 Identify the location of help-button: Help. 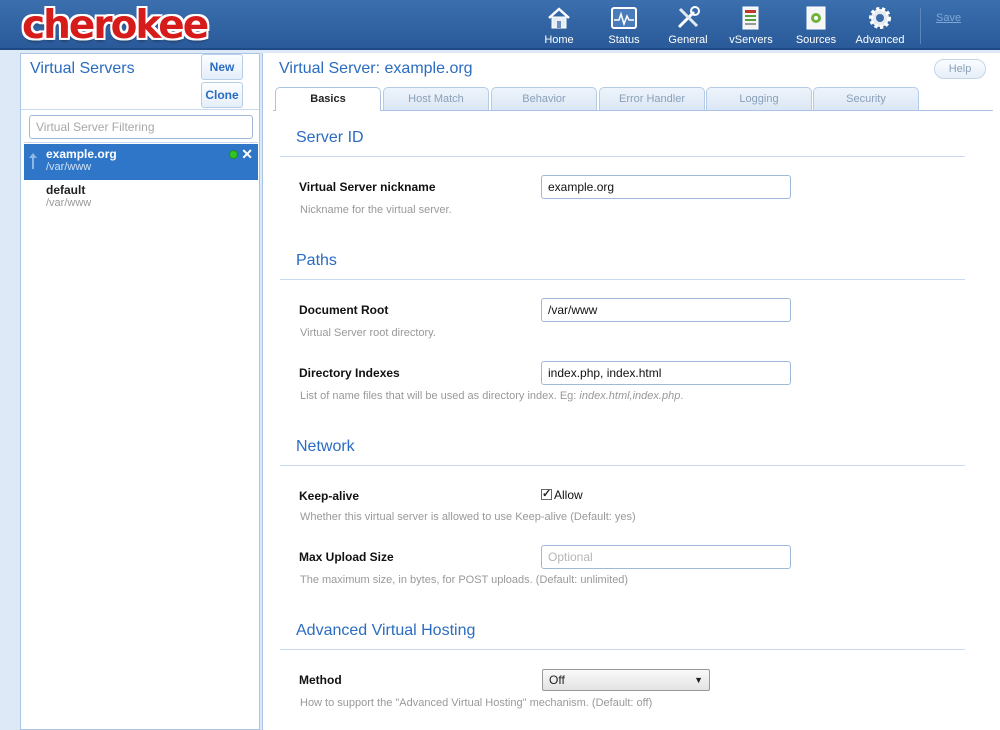
(960, 69).